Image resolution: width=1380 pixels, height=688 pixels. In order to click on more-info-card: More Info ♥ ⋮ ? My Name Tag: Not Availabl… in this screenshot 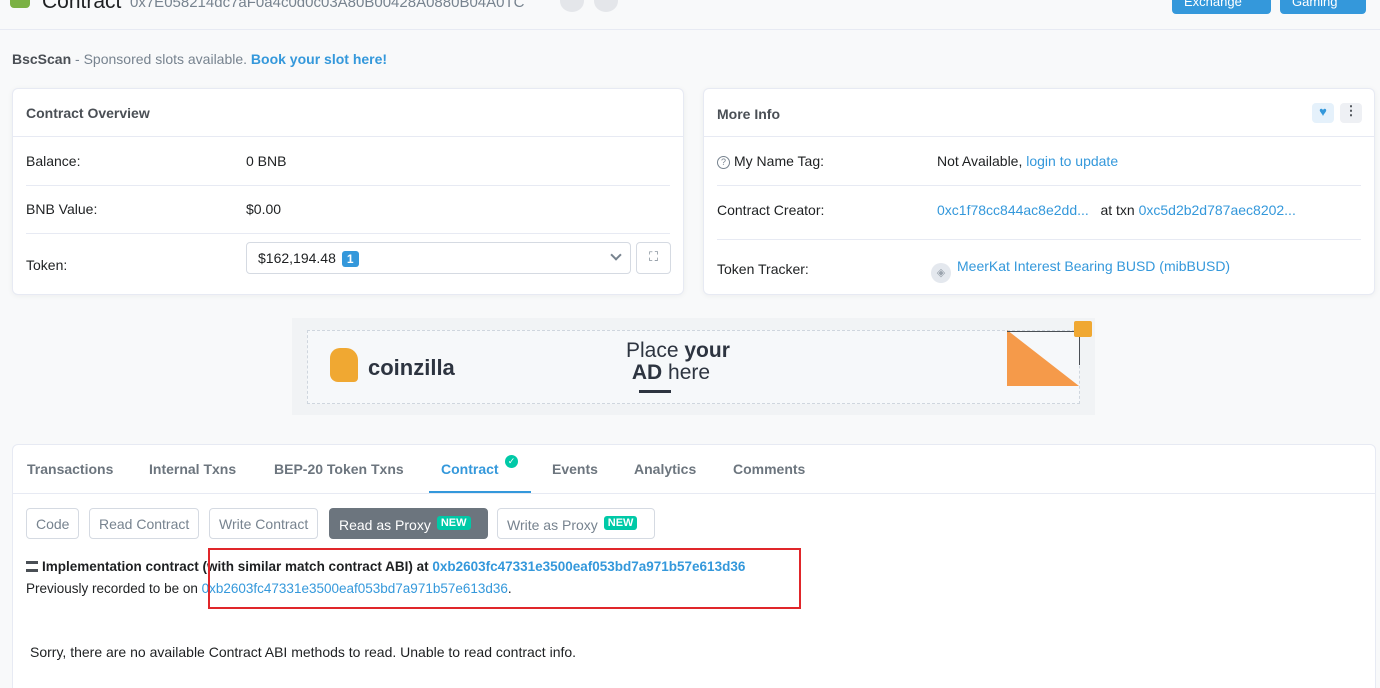, I will do `click(1039, 191)`.